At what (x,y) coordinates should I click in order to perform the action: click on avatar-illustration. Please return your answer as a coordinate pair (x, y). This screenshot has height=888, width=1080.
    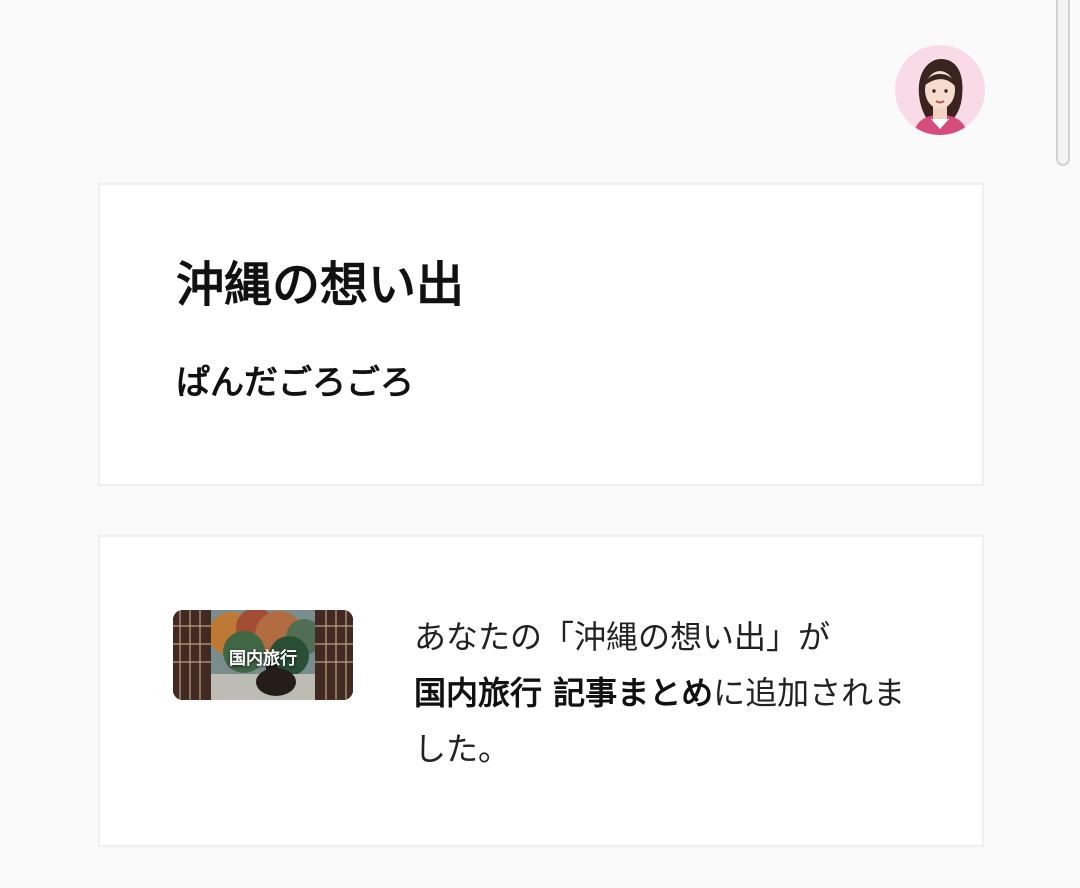
    Looking at the image, I should click on (940, 90).